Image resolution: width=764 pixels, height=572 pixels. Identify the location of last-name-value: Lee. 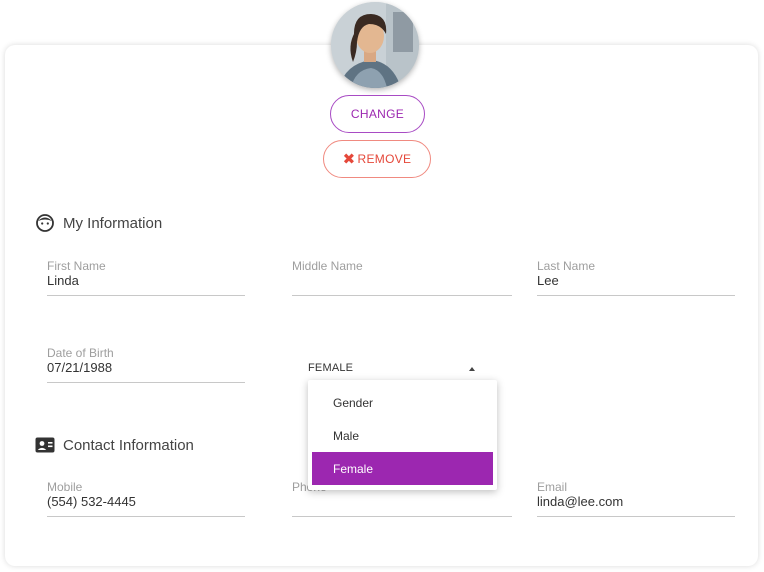
(548, 280).